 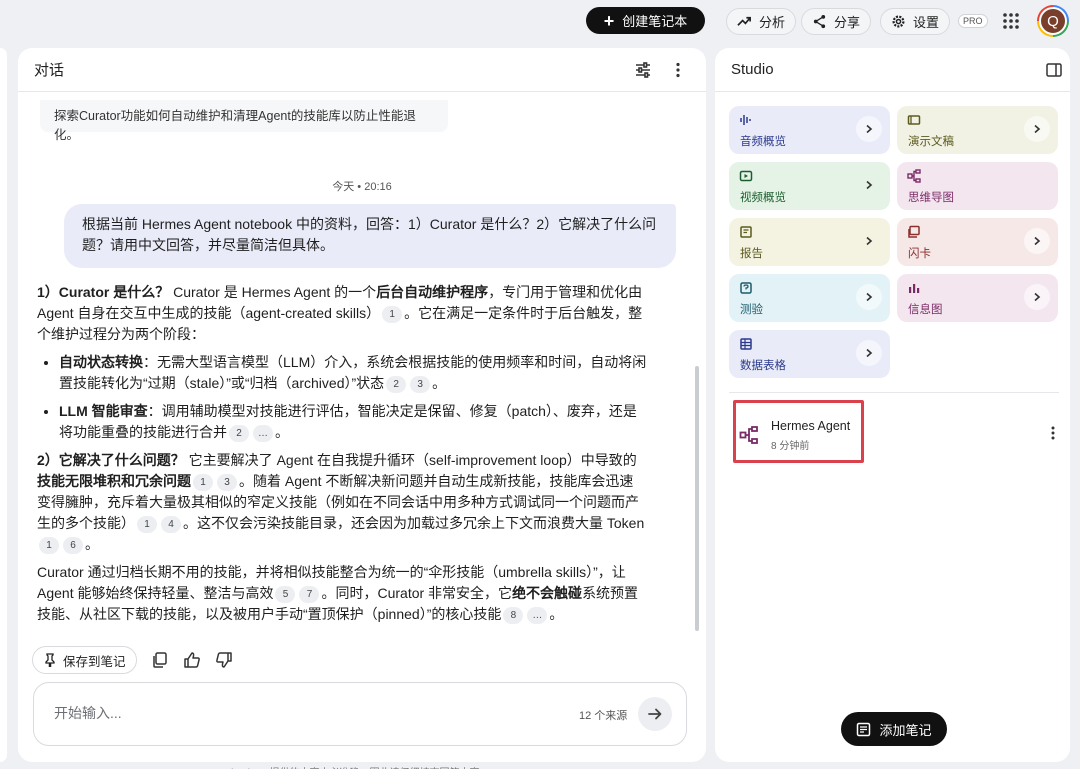 What do you see at coordinates (513, 615) in the screenshot?
I see `citation-chip: 8` at bounding box center [513, 615].